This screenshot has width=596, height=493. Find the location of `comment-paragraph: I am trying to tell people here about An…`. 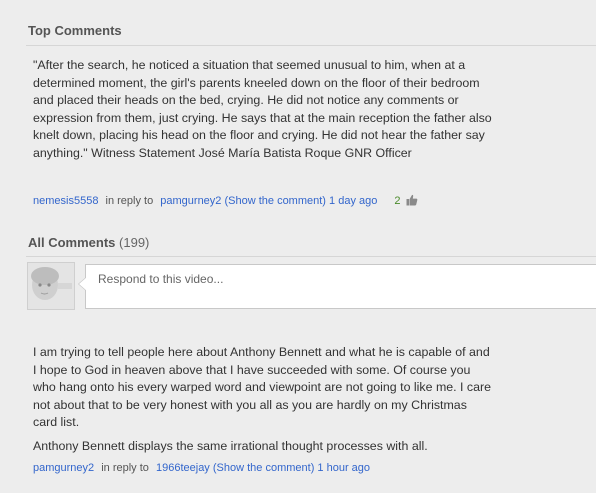

comment-paragraph: I am trying to tell people here about An… is located at coordinates (262, 387).